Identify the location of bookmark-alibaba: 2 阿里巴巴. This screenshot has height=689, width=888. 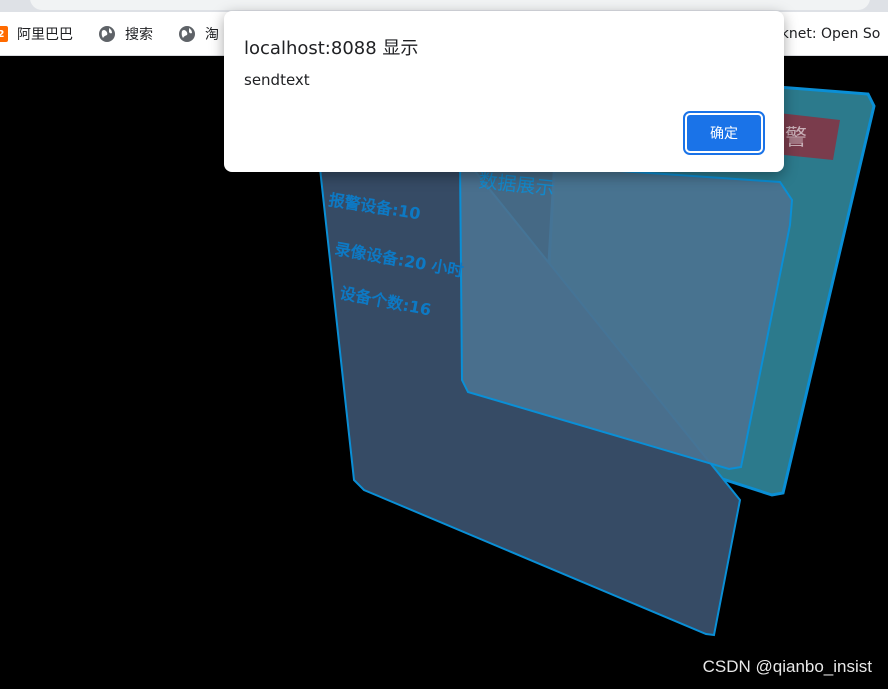
(36, 34).